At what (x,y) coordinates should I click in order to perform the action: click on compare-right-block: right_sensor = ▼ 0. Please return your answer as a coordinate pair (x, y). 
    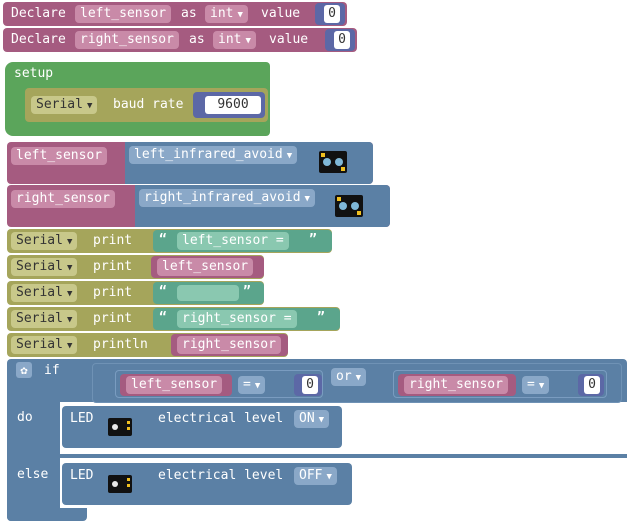
    Looking at the image, I should click on (500, 384).